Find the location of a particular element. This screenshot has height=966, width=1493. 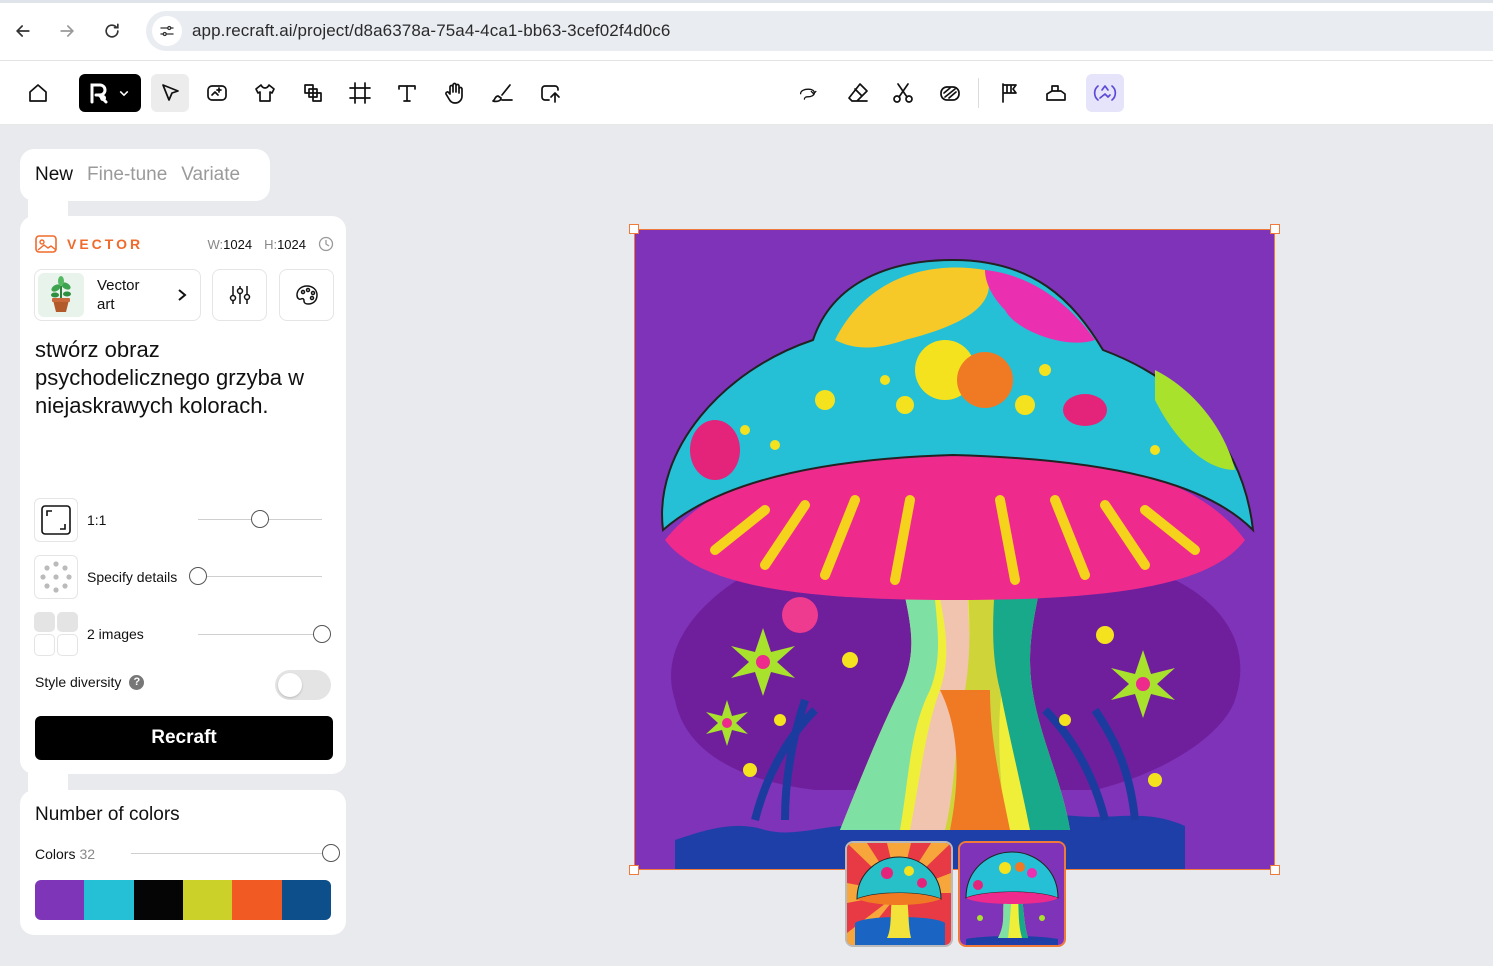

details-knob is located at coordinates (198, 576).